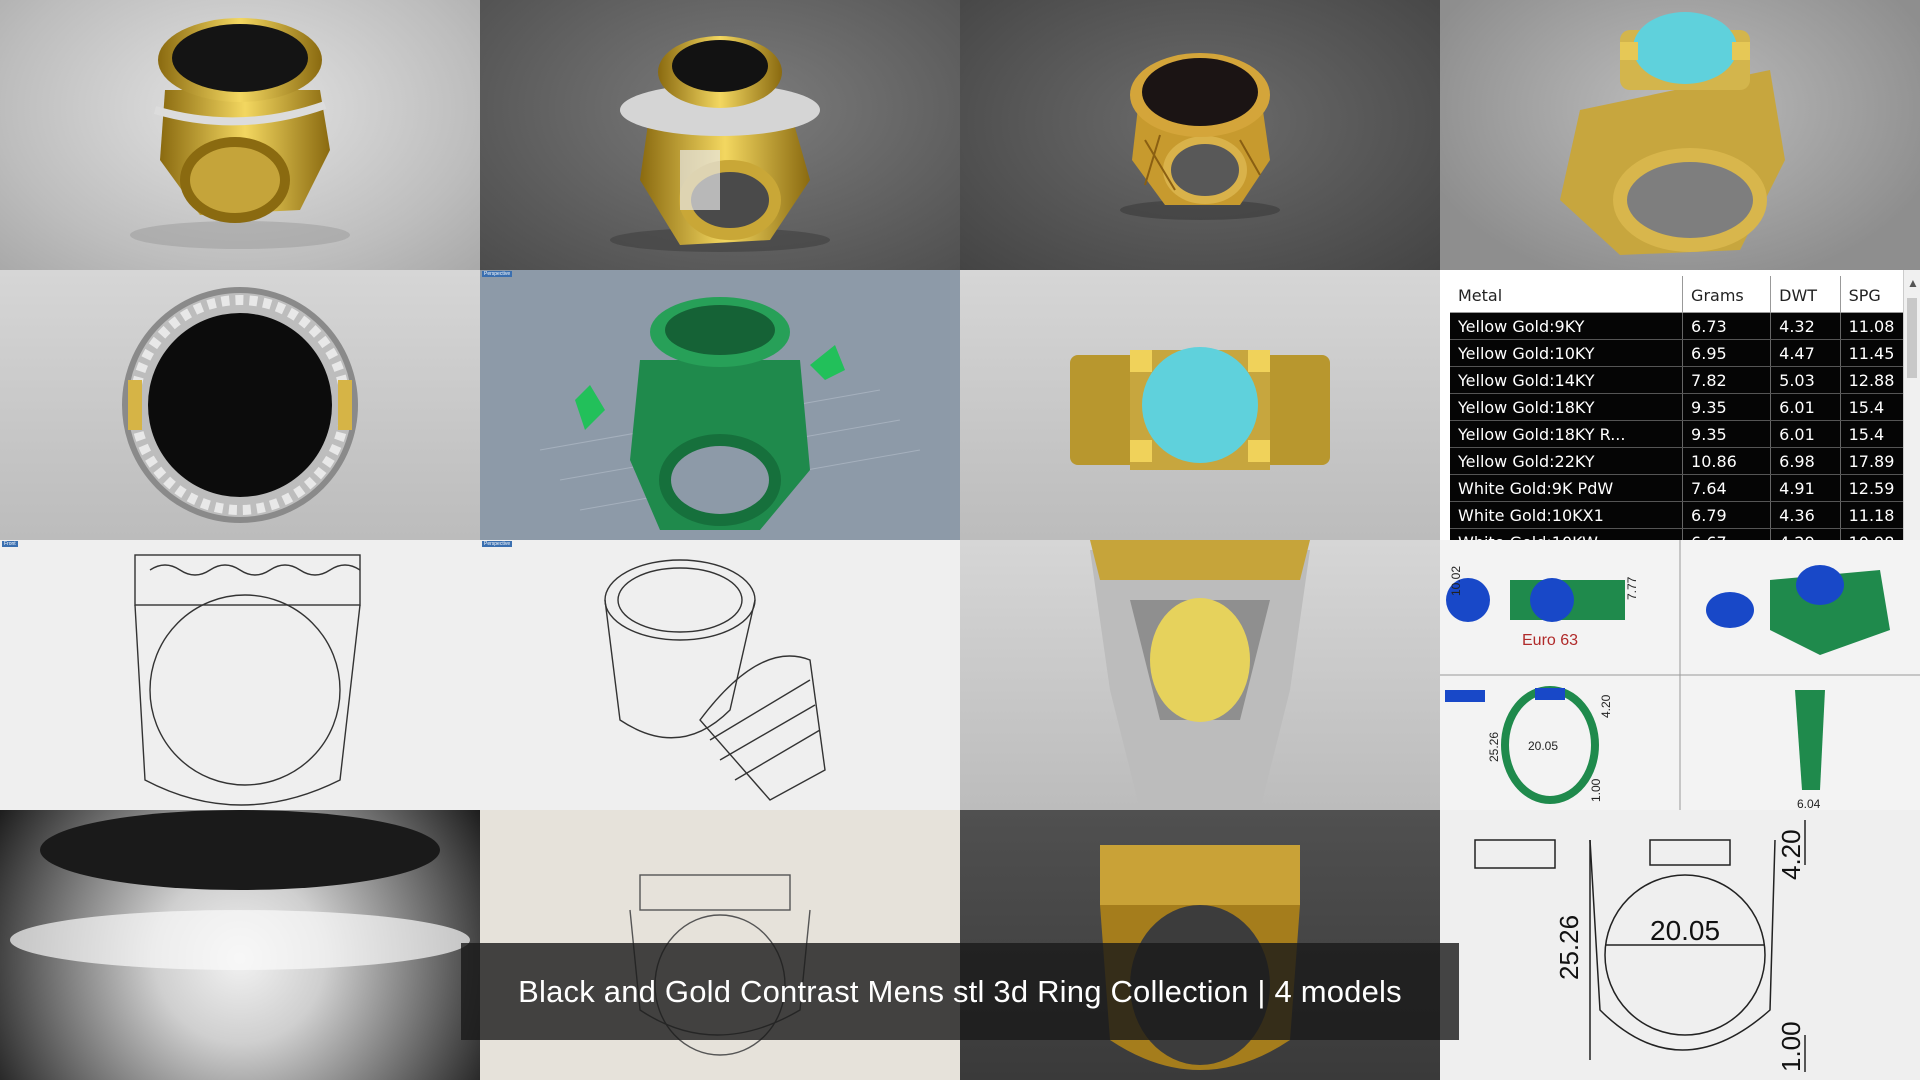 The image size is (1920, 1080). Describe the element at coordinates (1805, 326) in the screenshot. I see `cell-dwt: 4.32` at that location.